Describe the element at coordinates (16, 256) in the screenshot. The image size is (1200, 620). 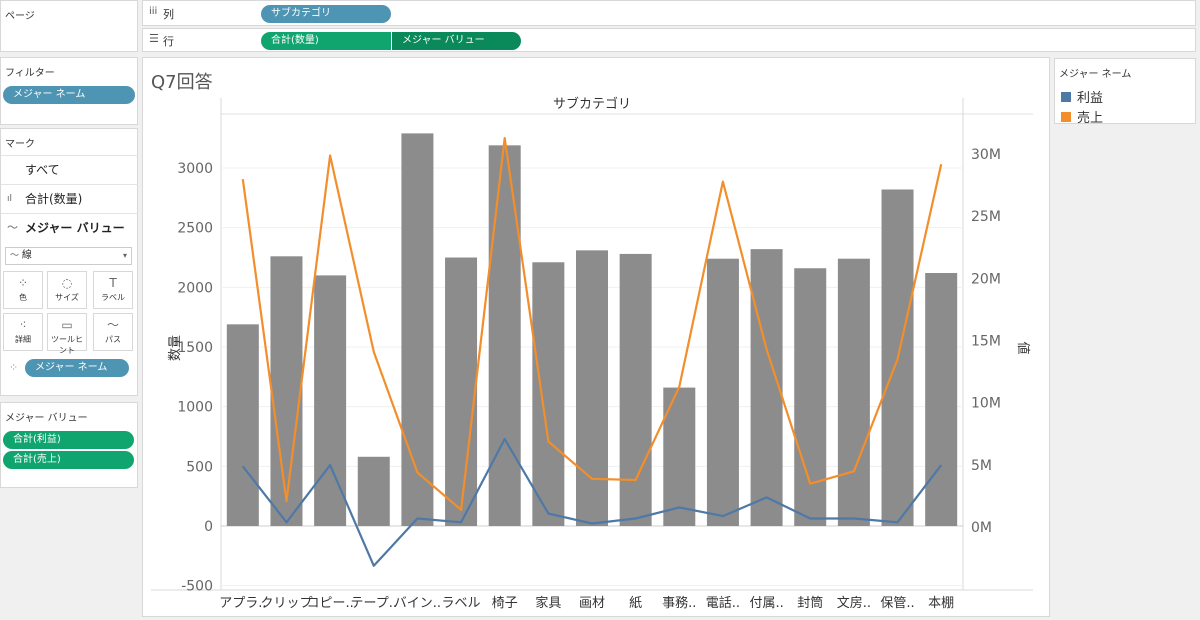
I see `line-icon: 〜` at that location.